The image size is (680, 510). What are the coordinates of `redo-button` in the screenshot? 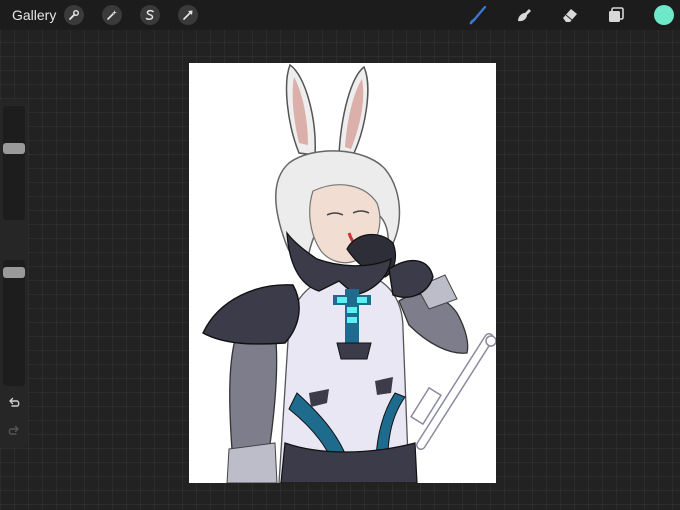 It's located at (14, 431).